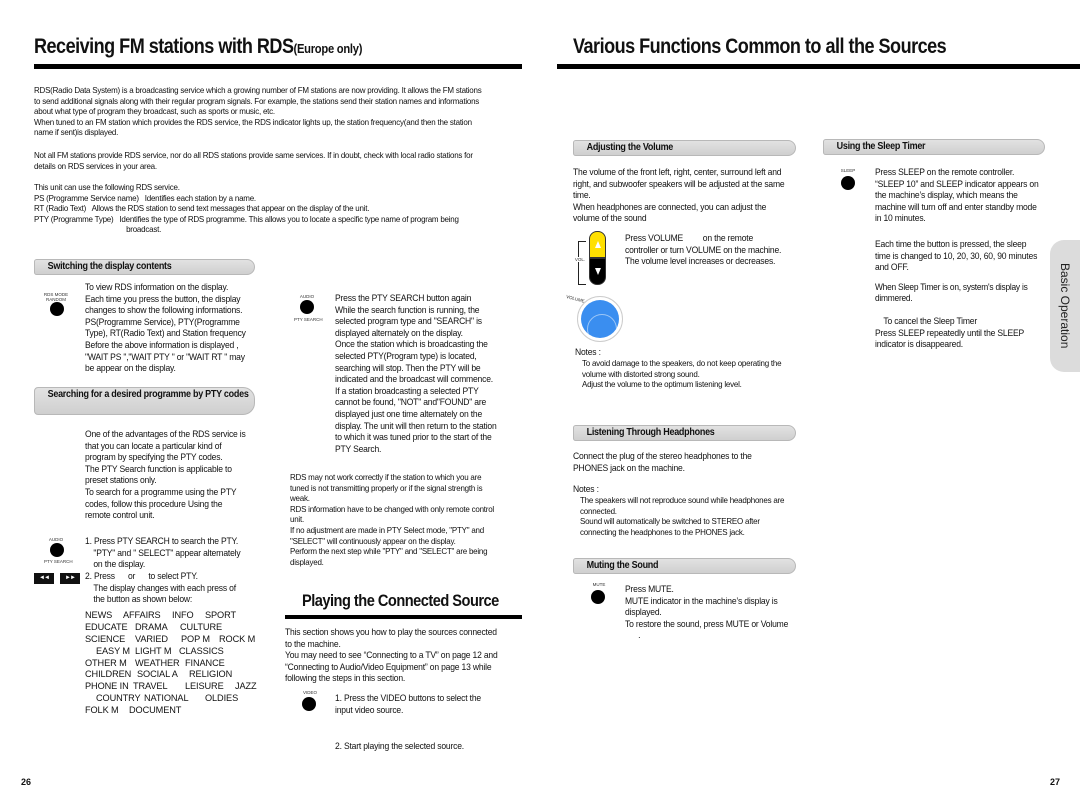 The height and width of the screenshot is (811, 1080). I want to click on note-line: volume with distorted strong sound., so click(641, 373).